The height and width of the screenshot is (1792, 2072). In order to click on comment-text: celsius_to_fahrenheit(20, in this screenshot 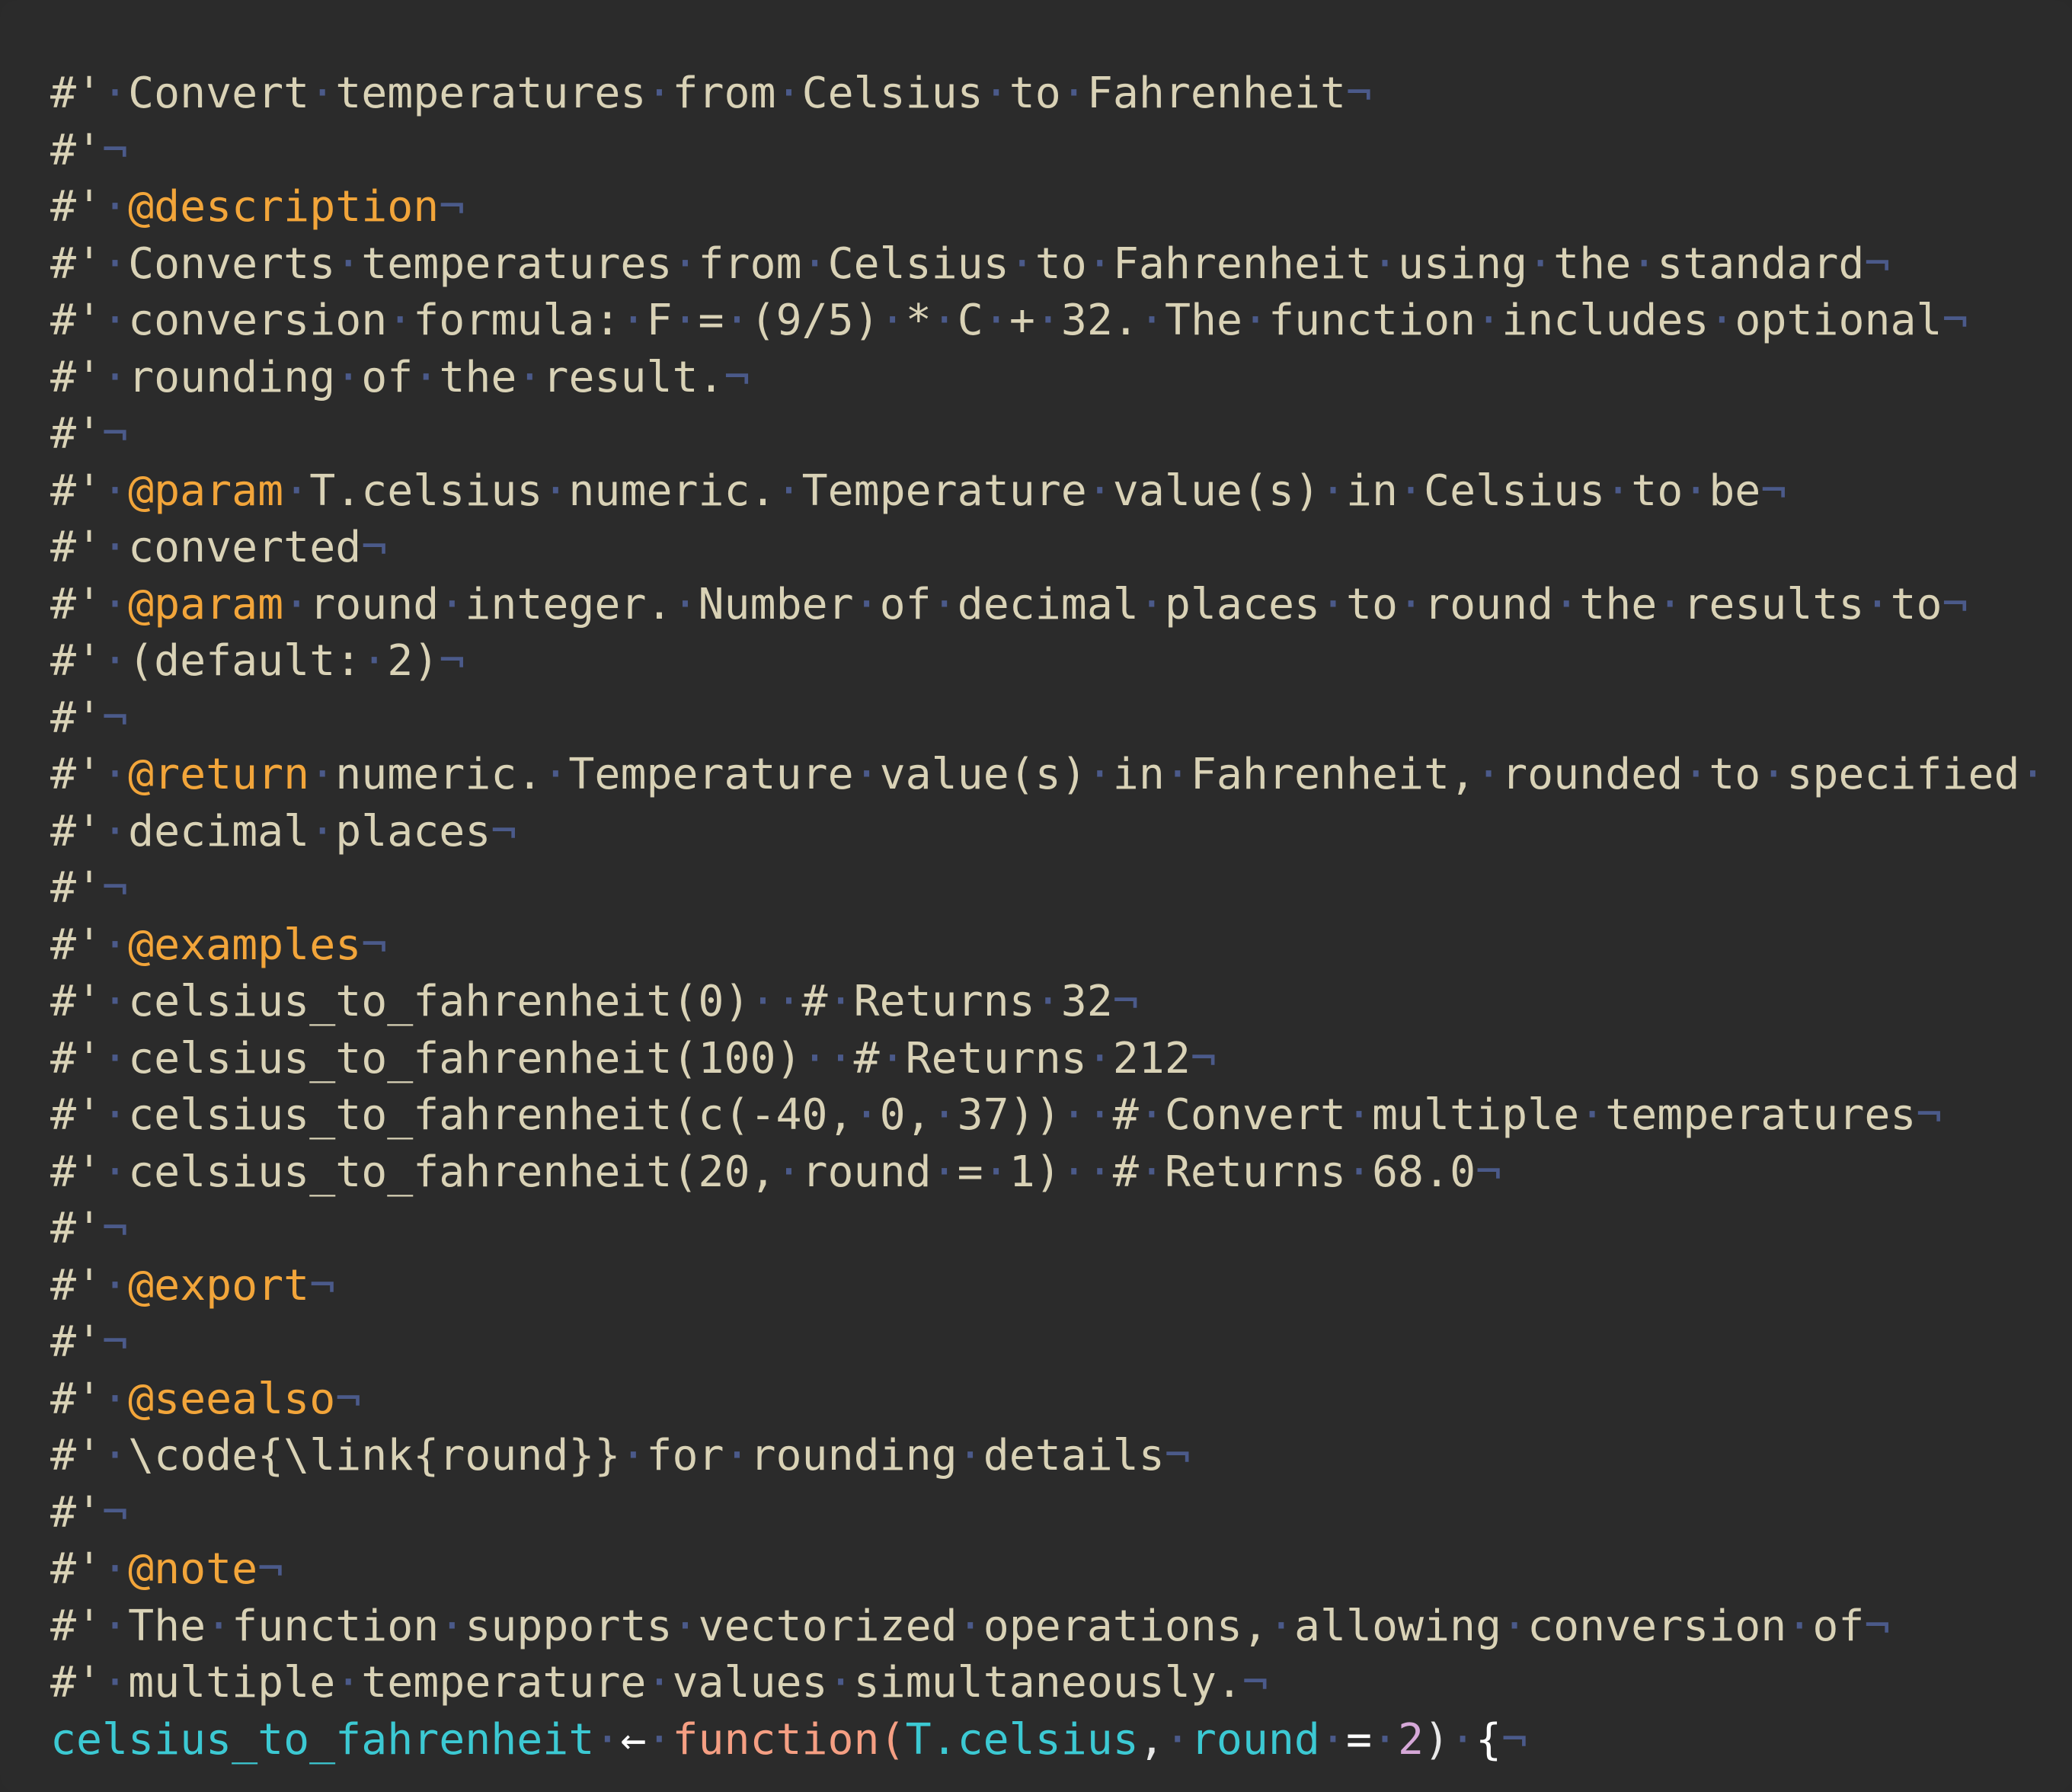, I will do `click(452, 1172)`.